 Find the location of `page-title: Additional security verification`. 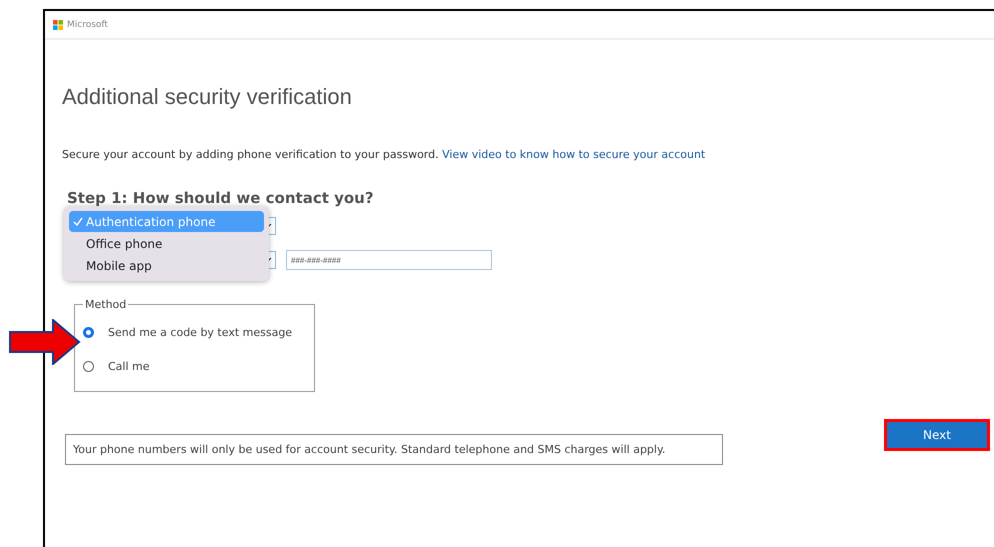

page-title: Additional security verification is located at coordinates (207, 97).